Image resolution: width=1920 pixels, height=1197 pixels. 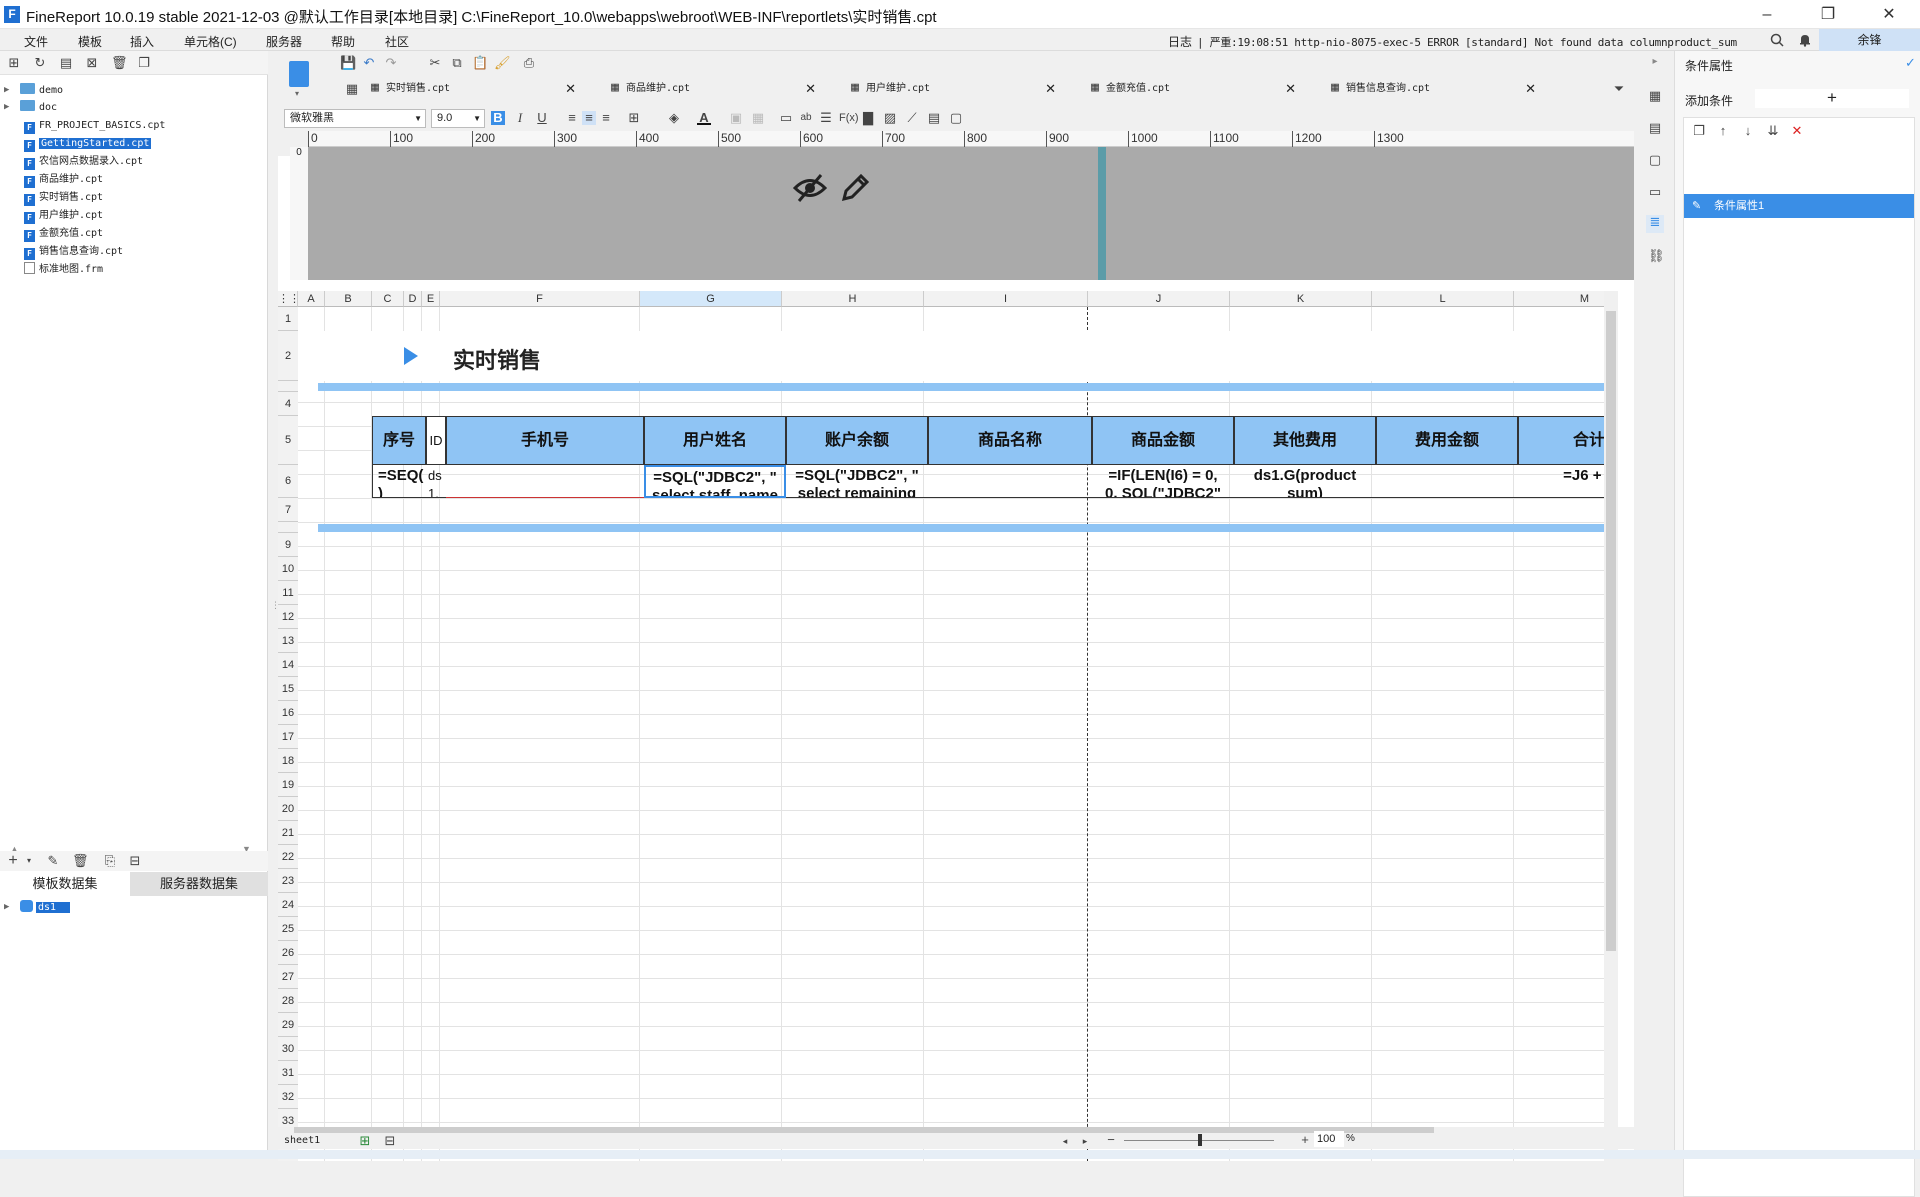 I want to click on header-cell: 账户余额, so click(x=857, y=440).